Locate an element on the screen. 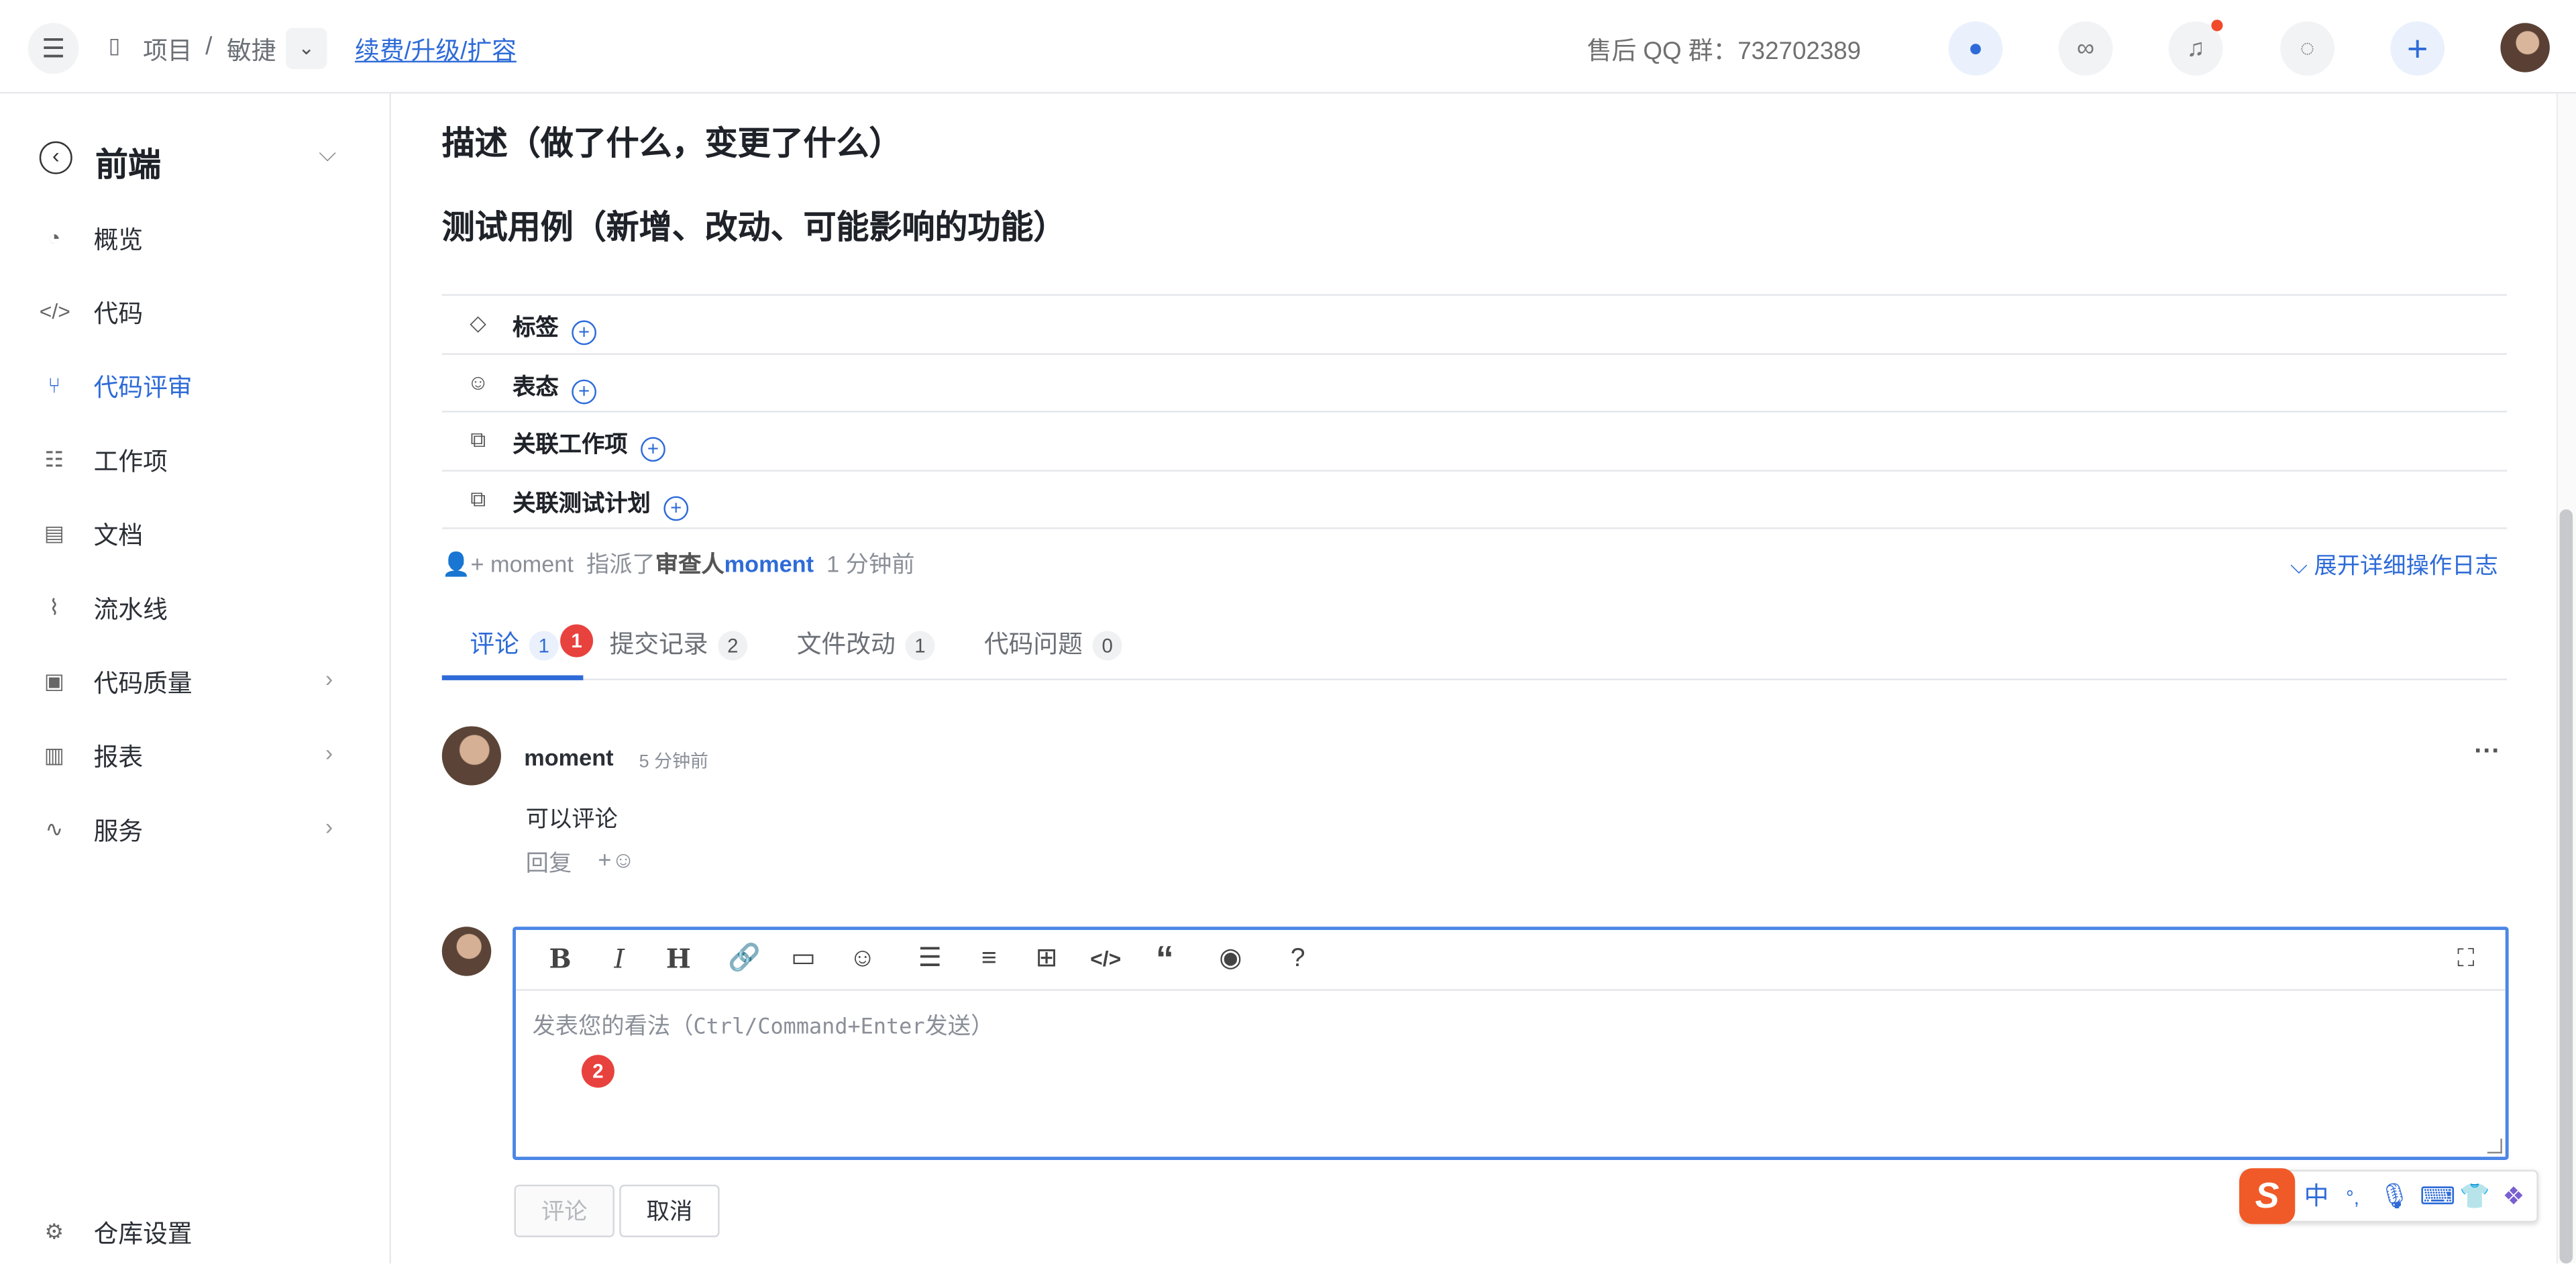 Image resolution: width=2576 pixels, height=1264 pixels. link-icon: 🔗 is located at coordinates (744, 959).